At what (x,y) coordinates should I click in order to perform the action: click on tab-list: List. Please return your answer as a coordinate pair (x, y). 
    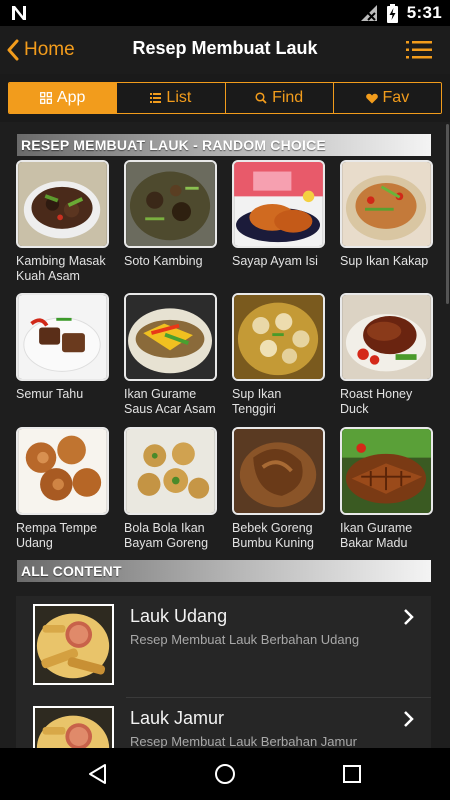
    Looking at the image, I should click on (171, 98).